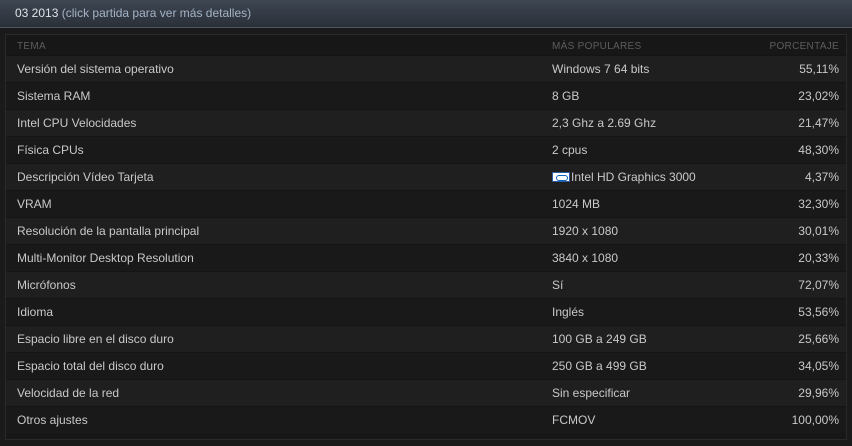  Describe the element at coordinates (426, 392) in the screenshot. I see `table-row: Velocidad de la red Sin especificar 29,96%` at that location.